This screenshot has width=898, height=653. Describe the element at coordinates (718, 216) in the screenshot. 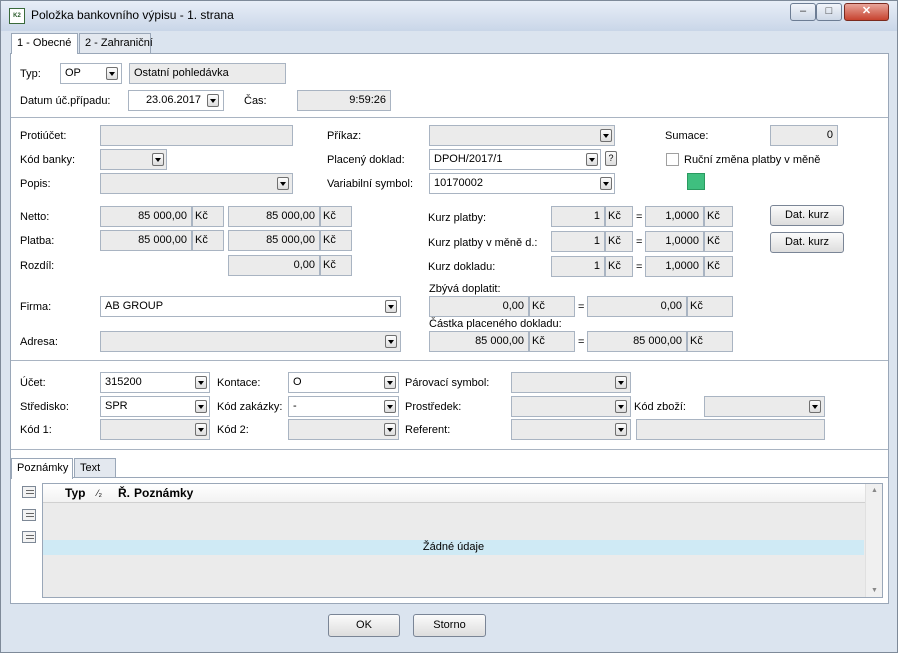

I see `kurz-platby-rate-currency: Kč` at that location.